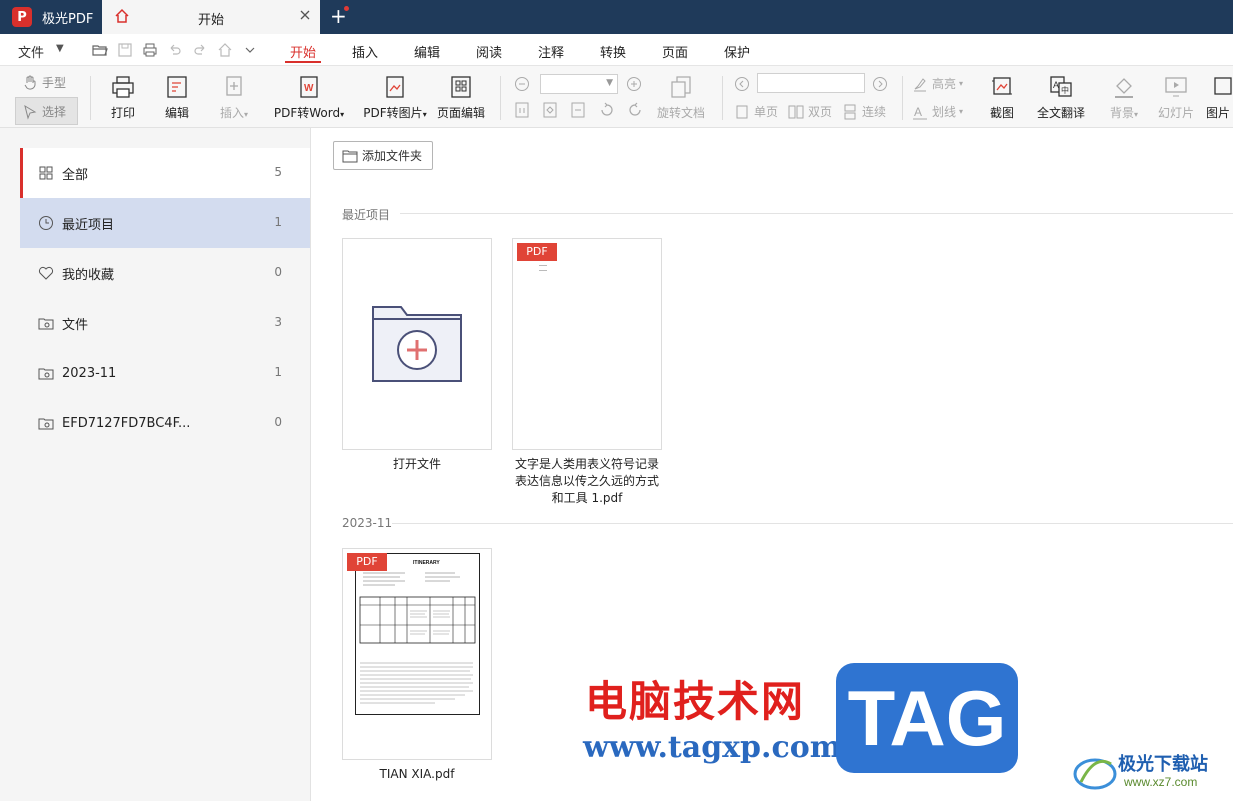  Describe the element at coordinates (278, 172) in the screenshot. I see `sidebar-item-count: 5` at that location.